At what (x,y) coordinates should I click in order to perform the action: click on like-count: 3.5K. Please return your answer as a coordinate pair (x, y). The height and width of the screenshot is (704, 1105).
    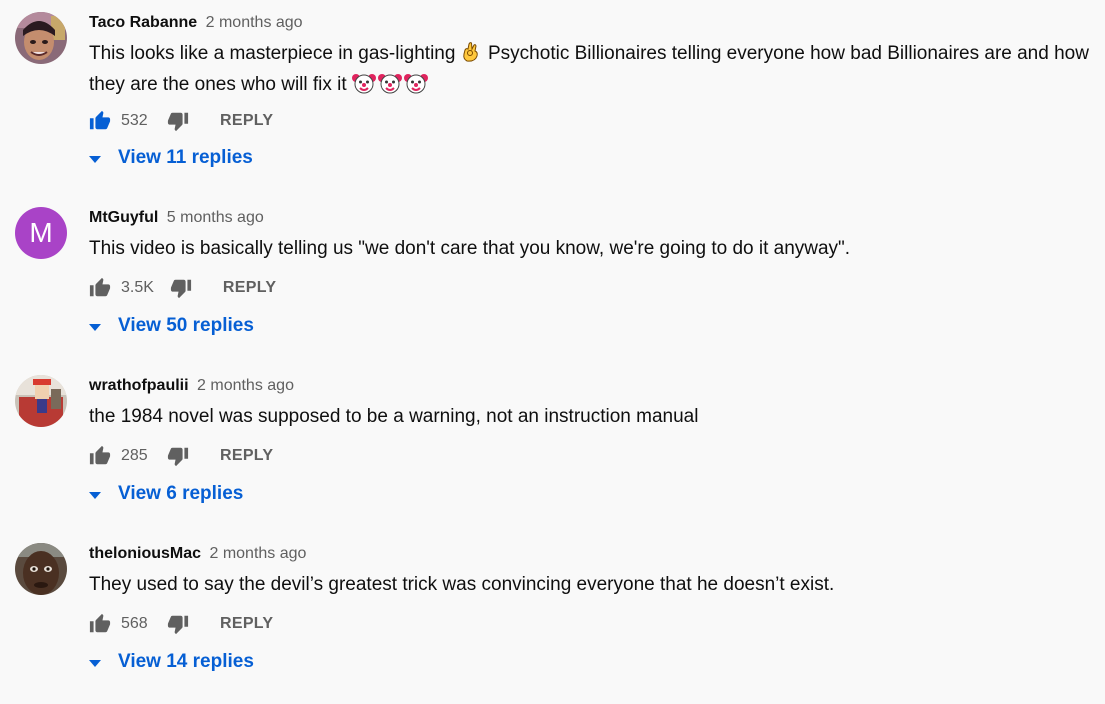
    Looking at the image, I should click on (137, 287).